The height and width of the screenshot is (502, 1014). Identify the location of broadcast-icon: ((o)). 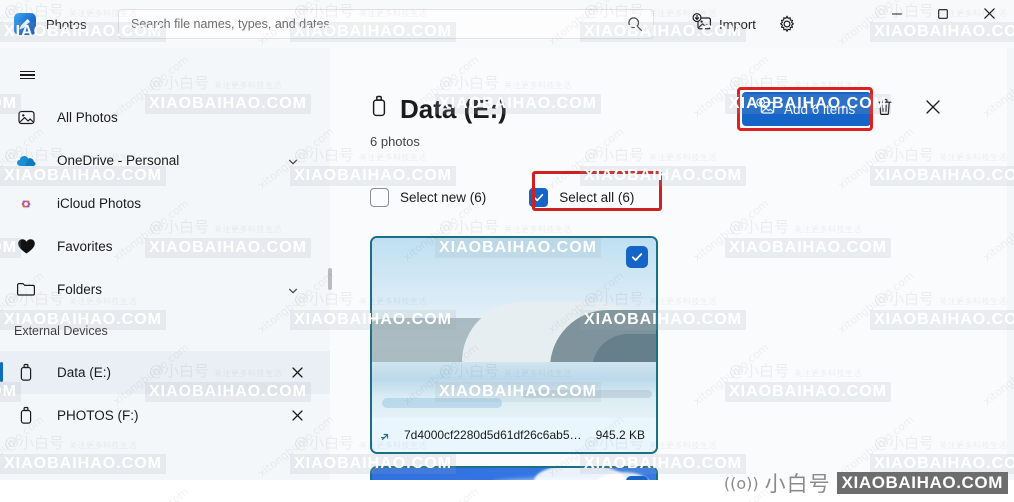
(741, 483).